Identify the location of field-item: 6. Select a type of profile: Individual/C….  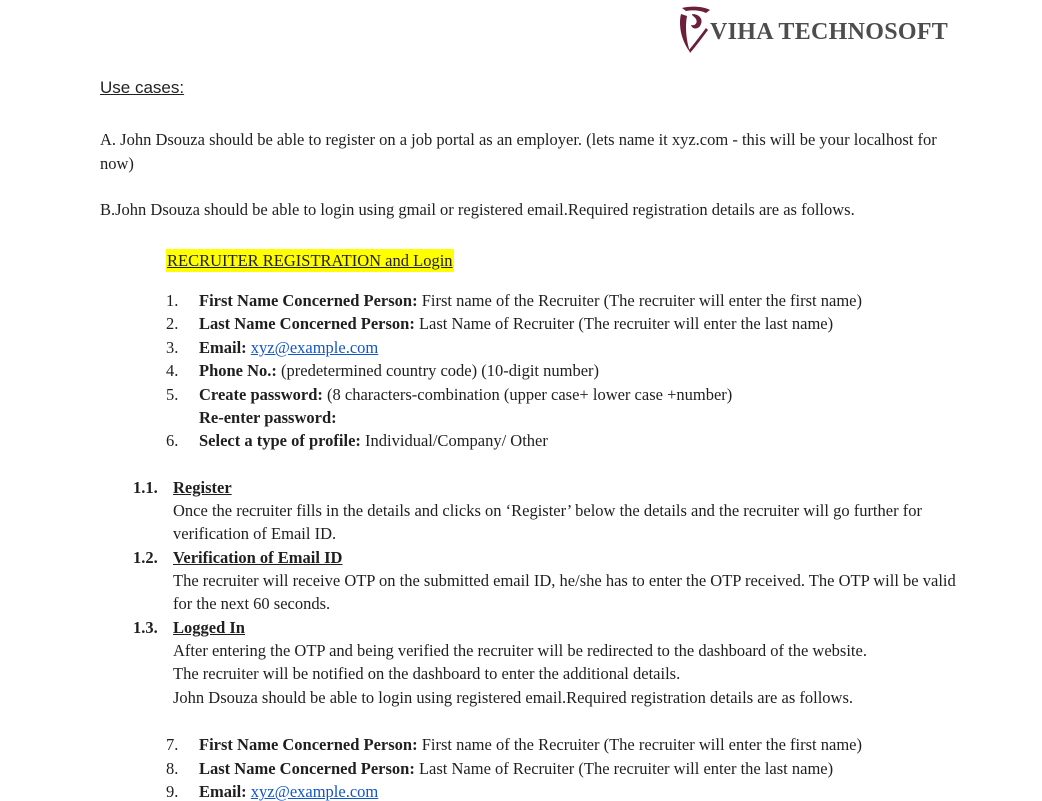
(357, 440).